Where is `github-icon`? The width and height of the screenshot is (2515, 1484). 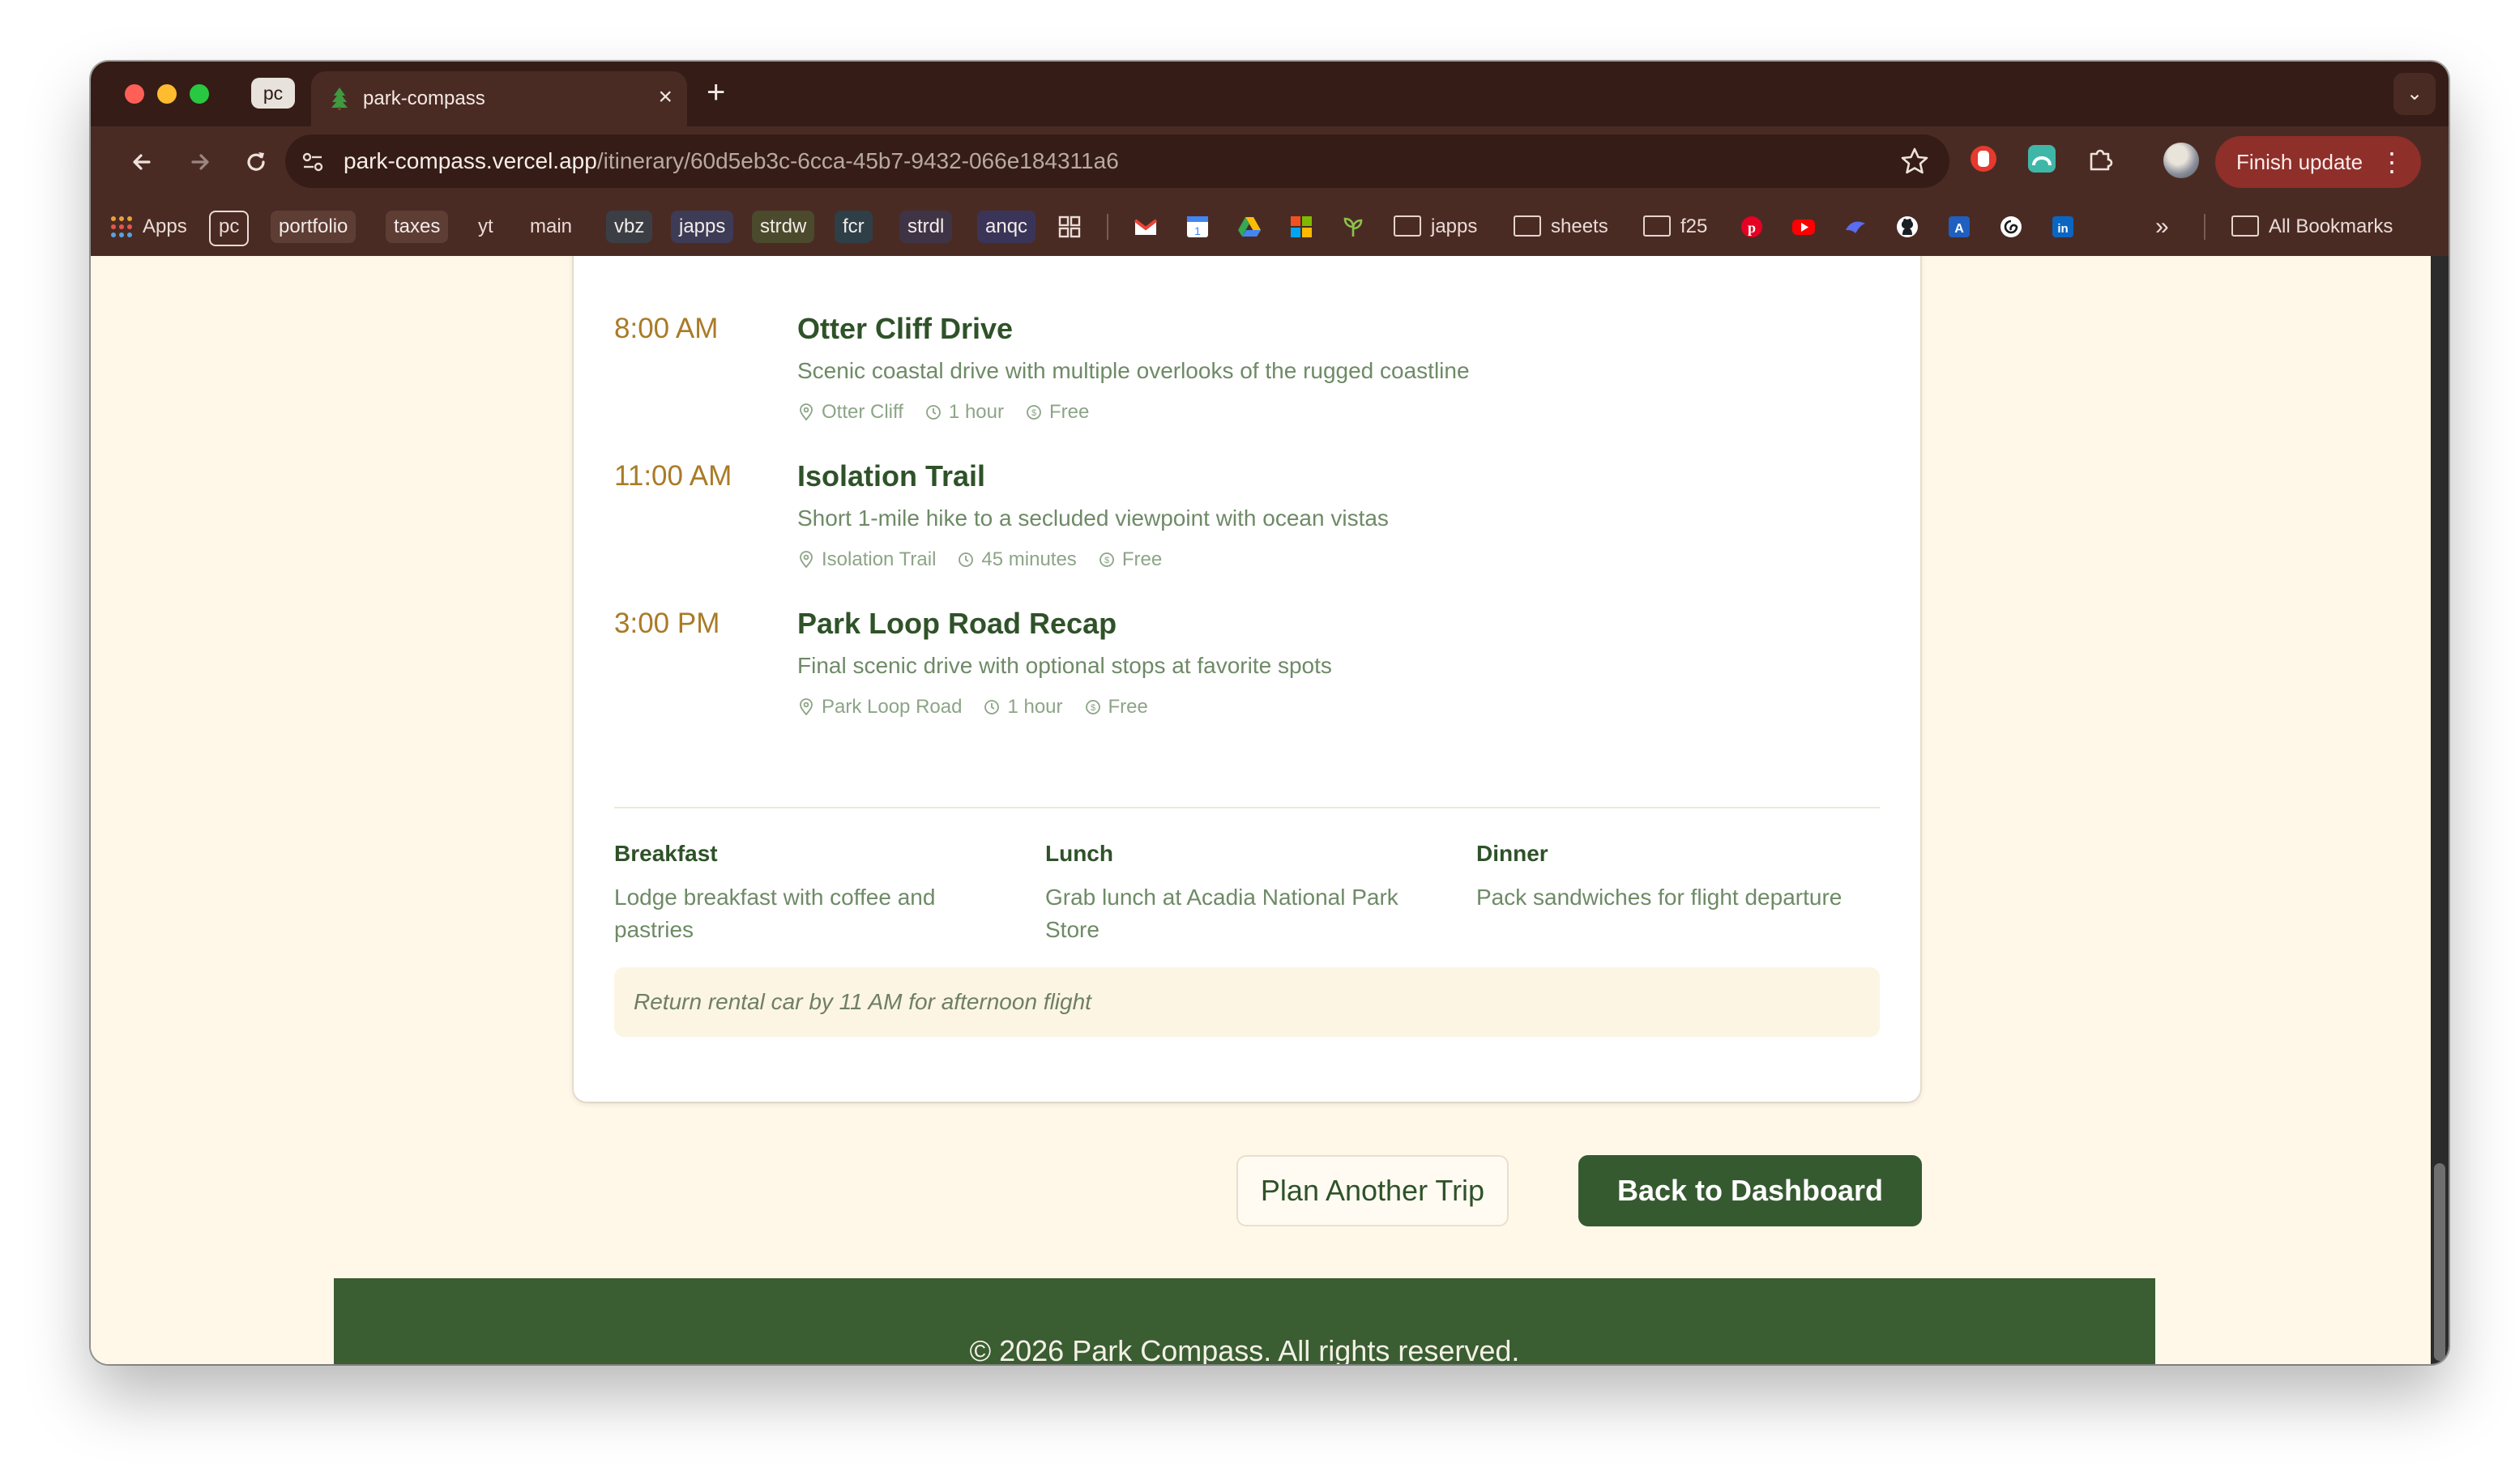 github-icon is located at coordinates (1907, 227).